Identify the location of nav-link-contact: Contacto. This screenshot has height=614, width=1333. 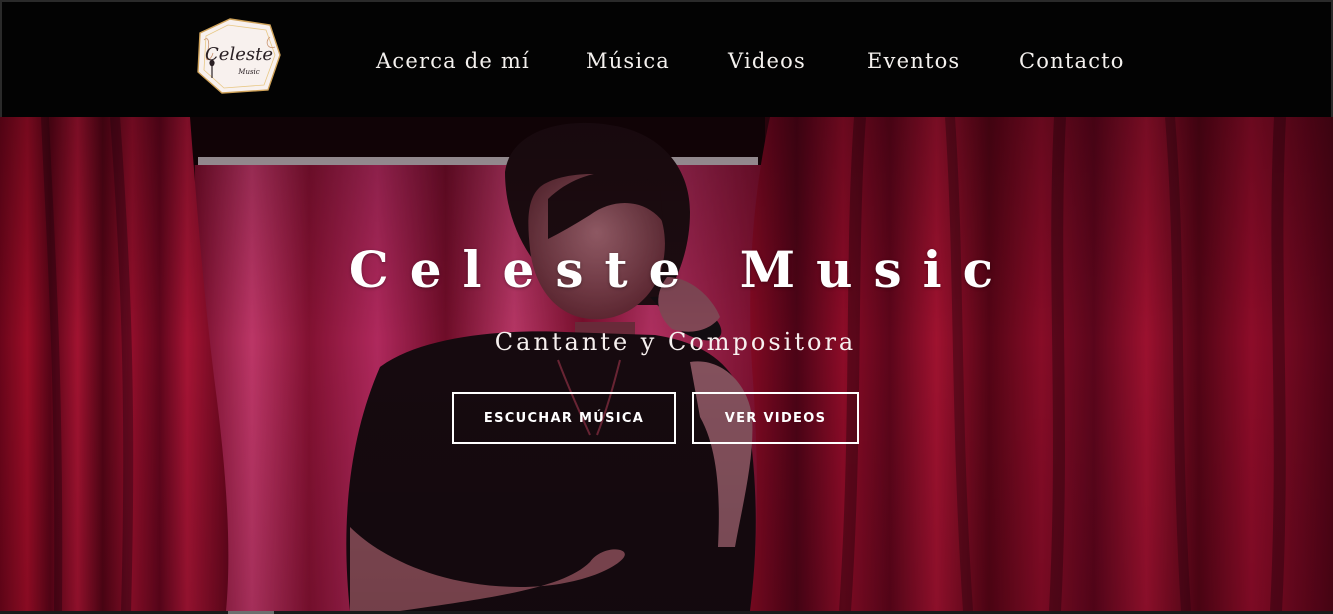
(1072, 61).